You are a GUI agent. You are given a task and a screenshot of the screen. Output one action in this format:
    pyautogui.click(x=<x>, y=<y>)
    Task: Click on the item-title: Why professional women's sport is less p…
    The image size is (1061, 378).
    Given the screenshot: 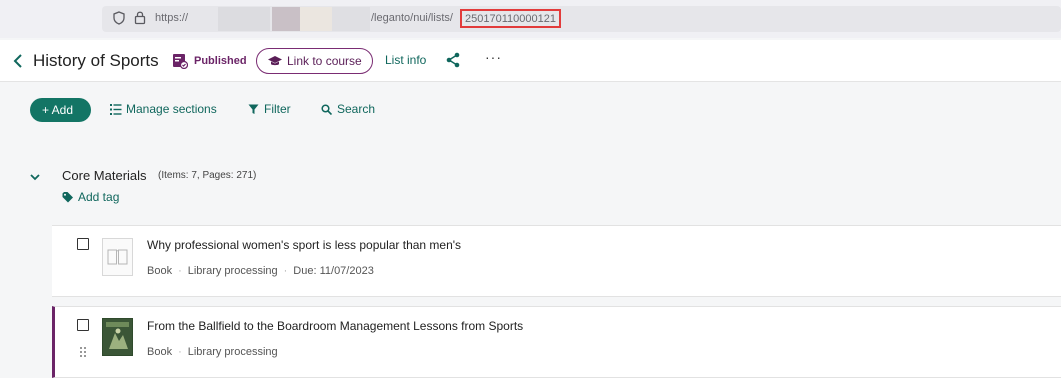 What is the action you would take?
    pyautogui.click(x=304, y=245)
    